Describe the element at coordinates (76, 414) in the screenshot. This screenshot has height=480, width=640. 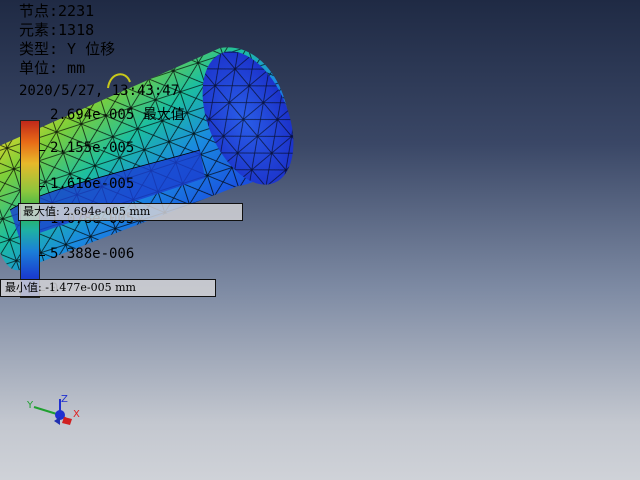
I see `x-axis-label: X` at that location.